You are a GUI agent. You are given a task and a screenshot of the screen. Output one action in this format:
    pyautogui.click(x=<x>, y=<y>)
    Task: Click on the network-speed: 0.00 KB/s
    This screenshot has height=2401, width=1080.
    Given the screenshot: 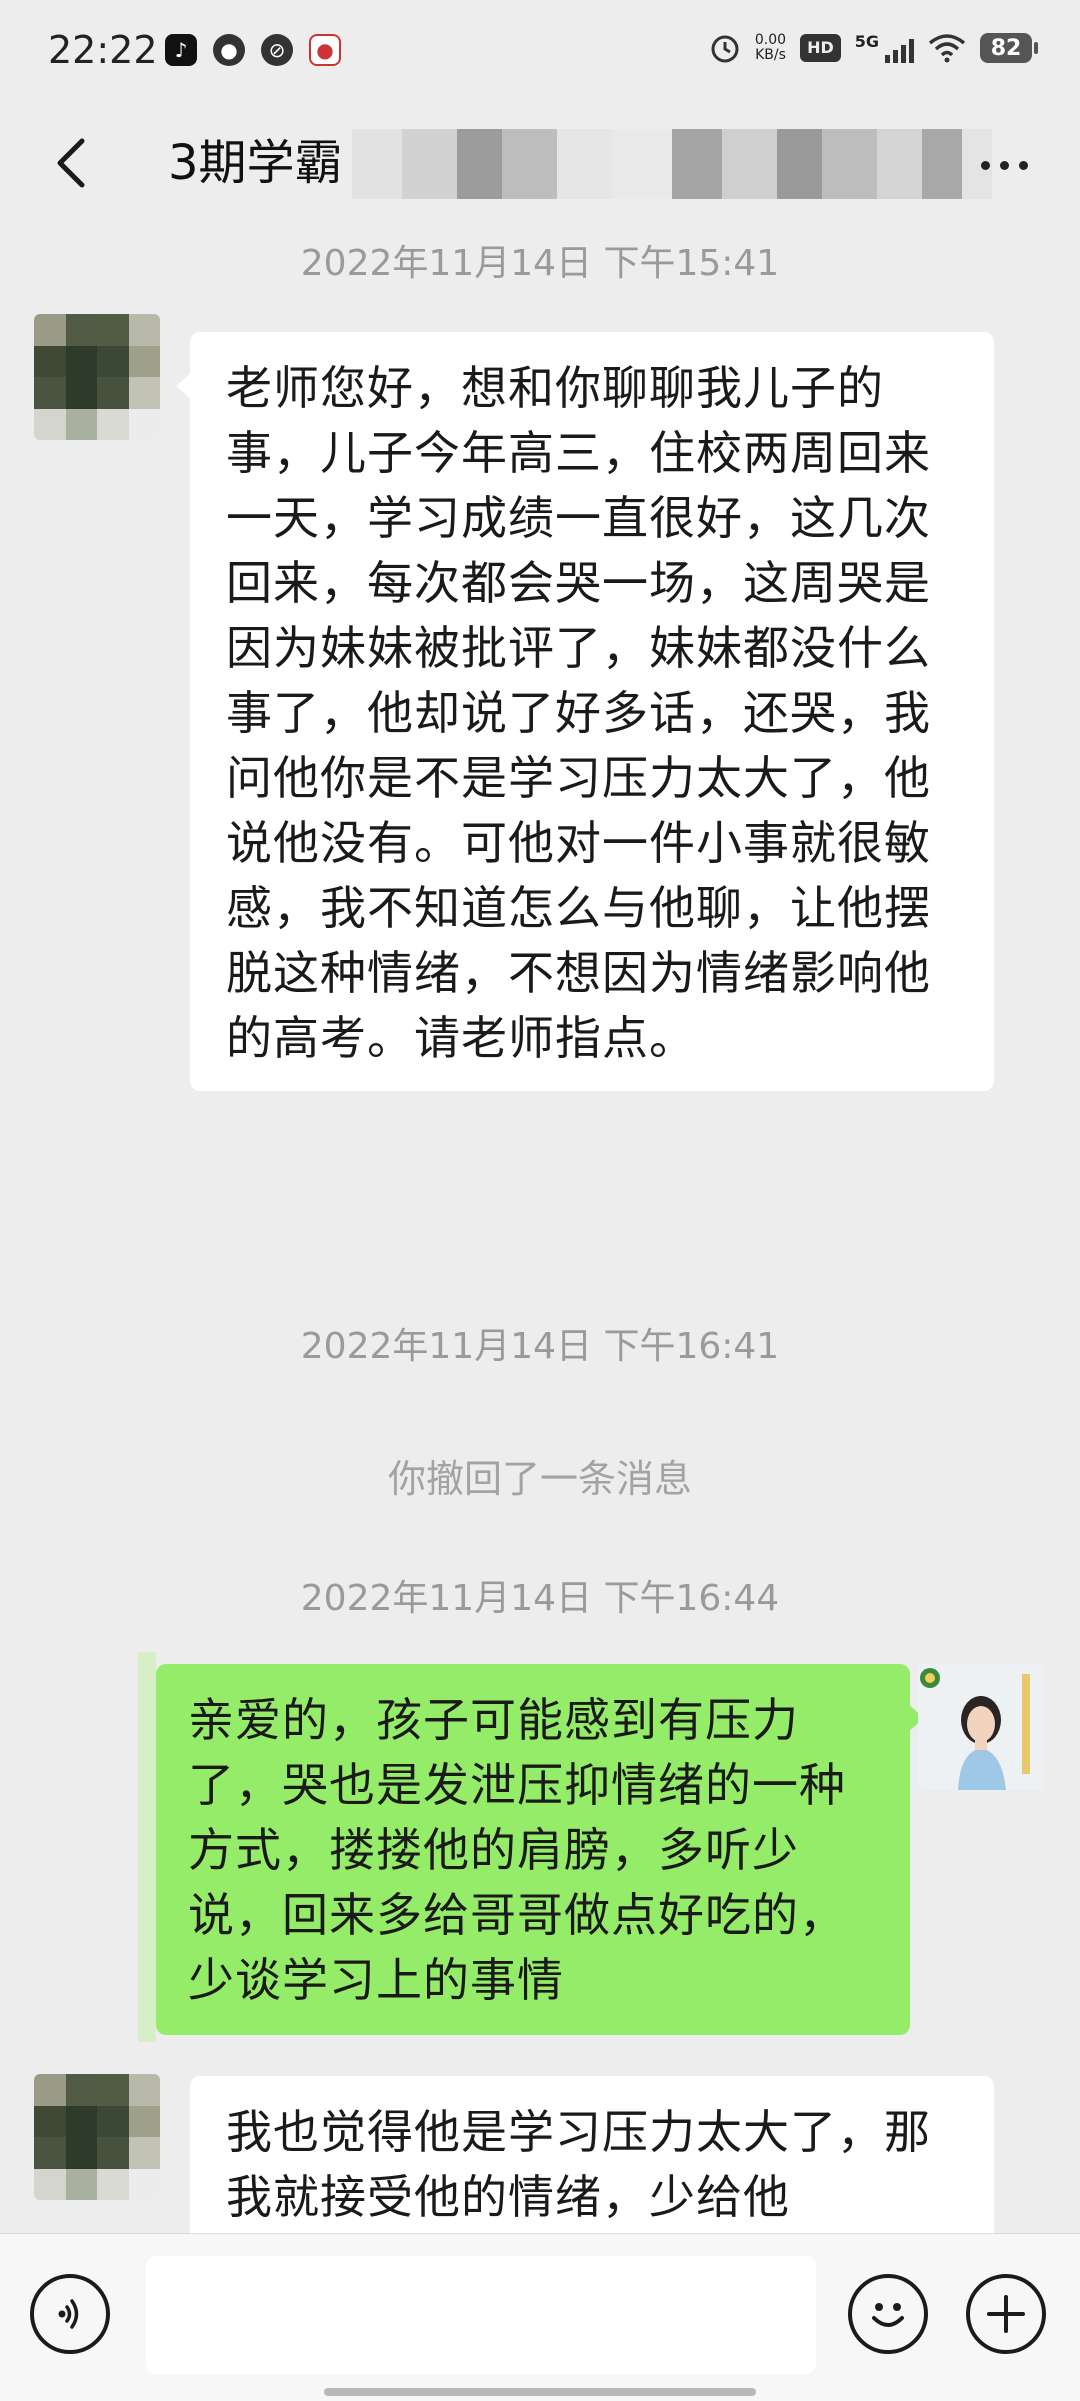 What is the action you would take?
    pyautogui.click(x=770, y=48)
    